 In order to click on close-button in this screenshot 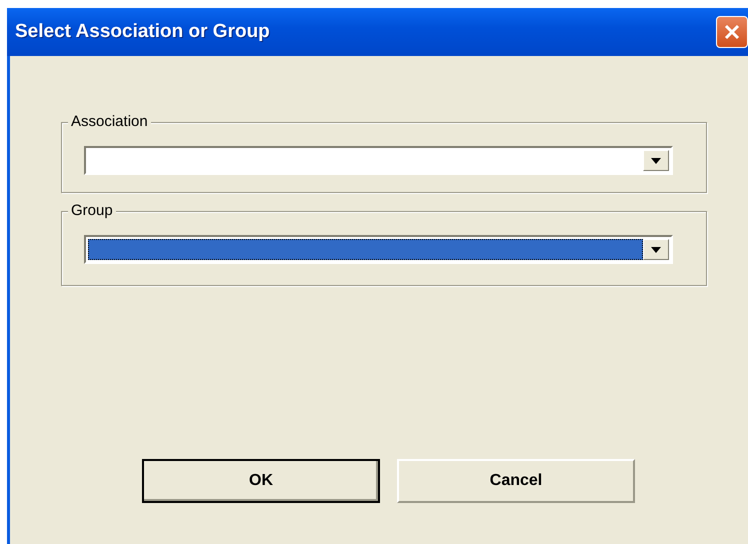, I will do `click(732, 32)`.